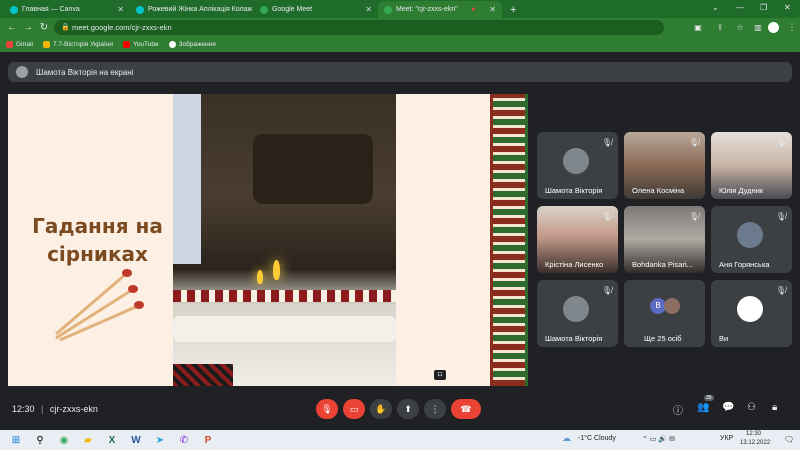 The width and height of the screenshot is (800, 450). Describe the element at coordinates (740, 7) in the screenshot. I see `minimize-icon: —` at that location.